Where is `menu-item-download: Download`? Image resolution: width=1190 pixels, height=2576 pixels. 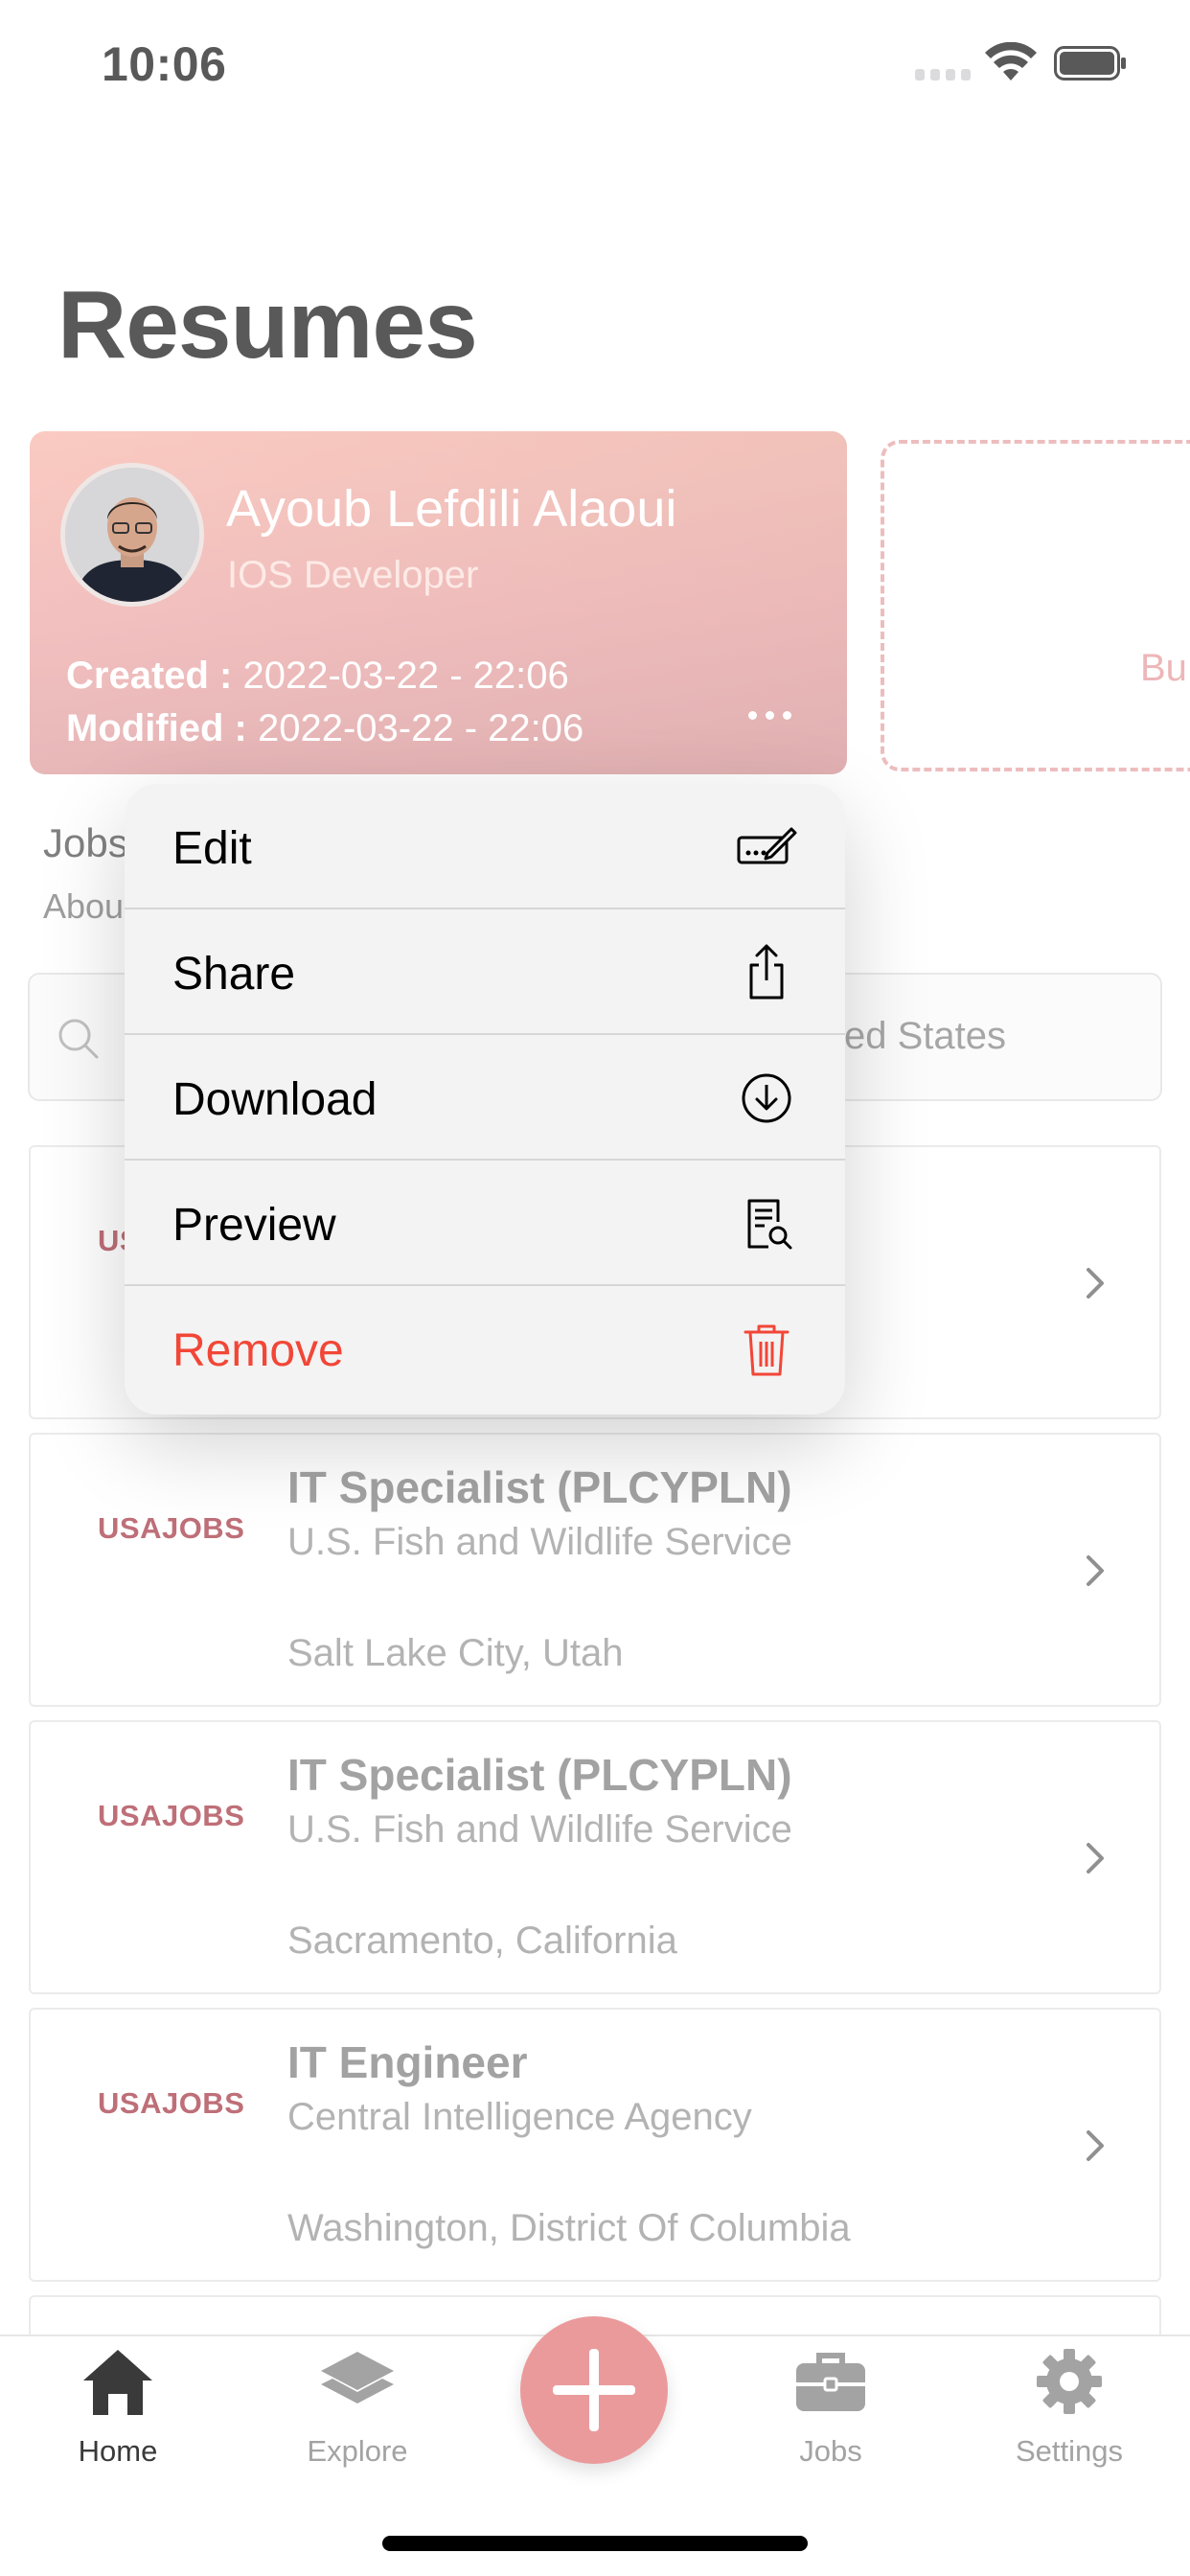 menu-item-download: Download is located at coordinates (485, 1098).